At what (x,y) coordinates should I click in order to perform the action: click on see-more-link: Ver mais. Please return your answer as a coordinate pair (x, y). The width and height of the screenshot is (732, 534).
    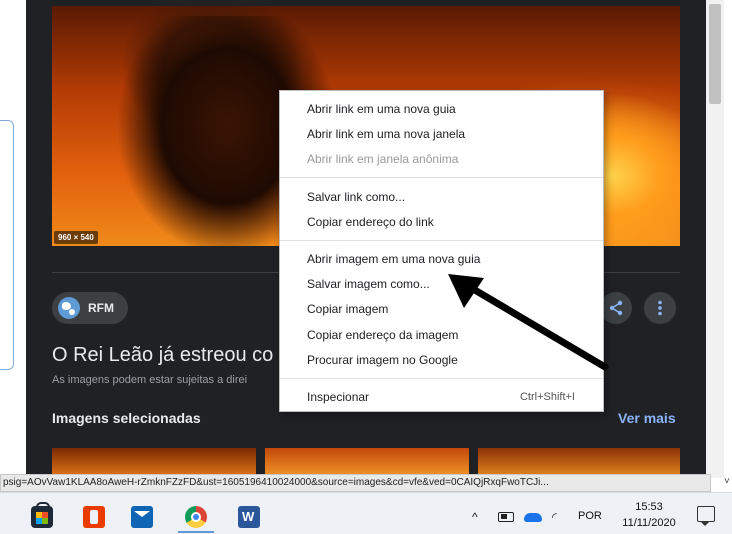
    Looking at the image, I should click on (647, 418).